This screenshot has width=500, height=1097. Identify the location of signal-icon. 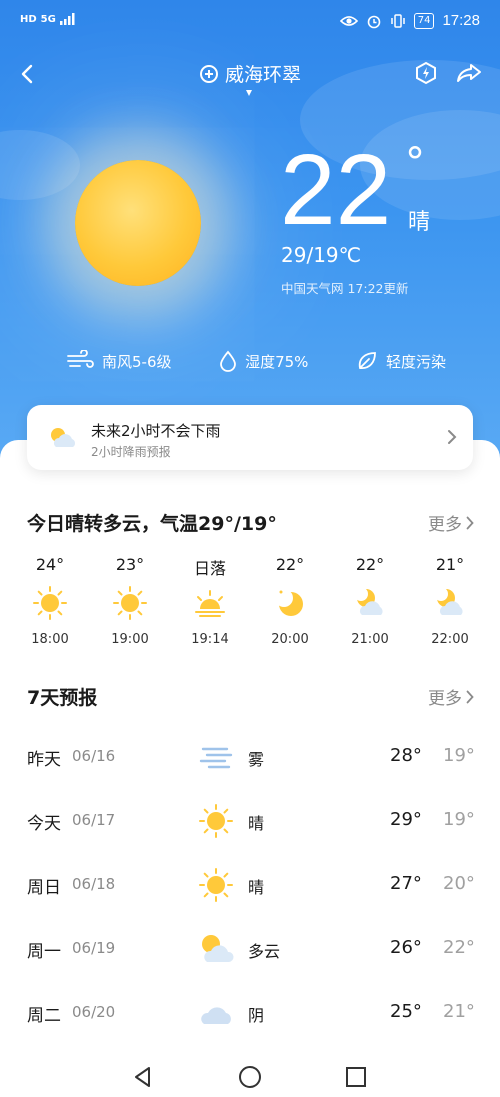
(67, 19).